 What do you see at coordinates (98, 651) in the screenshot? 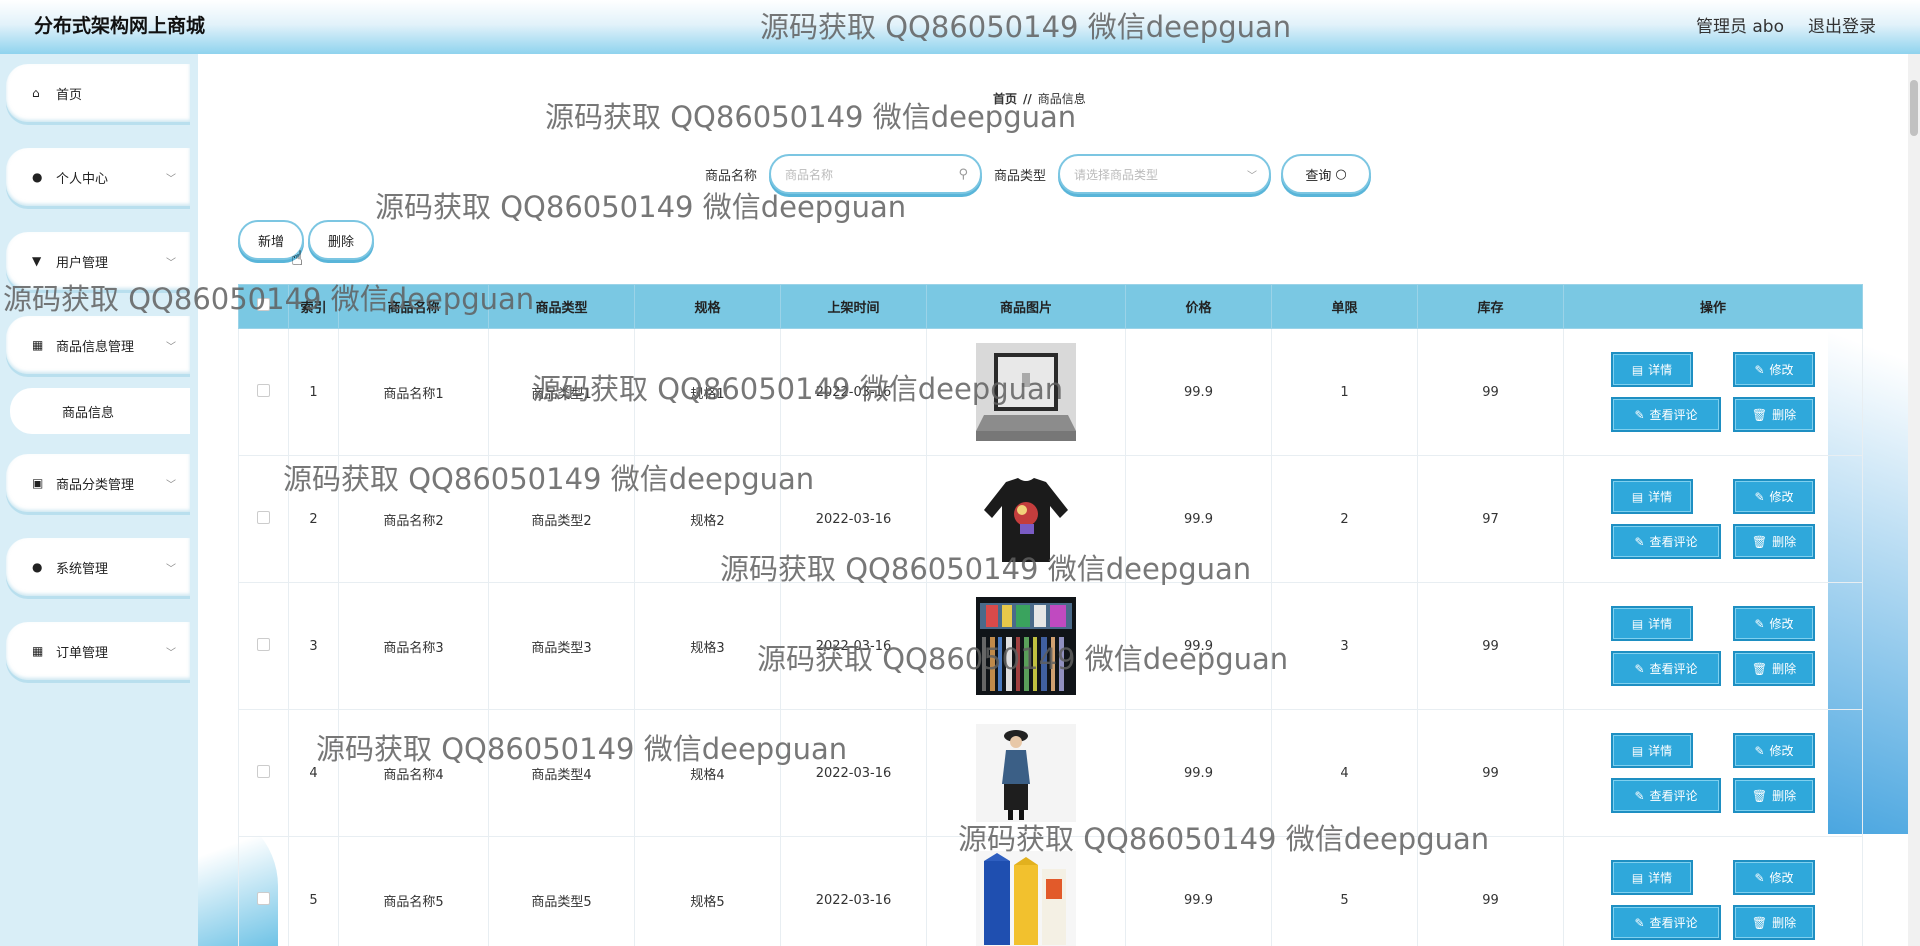
I see `sidebar-item-order-management: ▦ 订单管理 ﹀` at bounding box center [98, 651].